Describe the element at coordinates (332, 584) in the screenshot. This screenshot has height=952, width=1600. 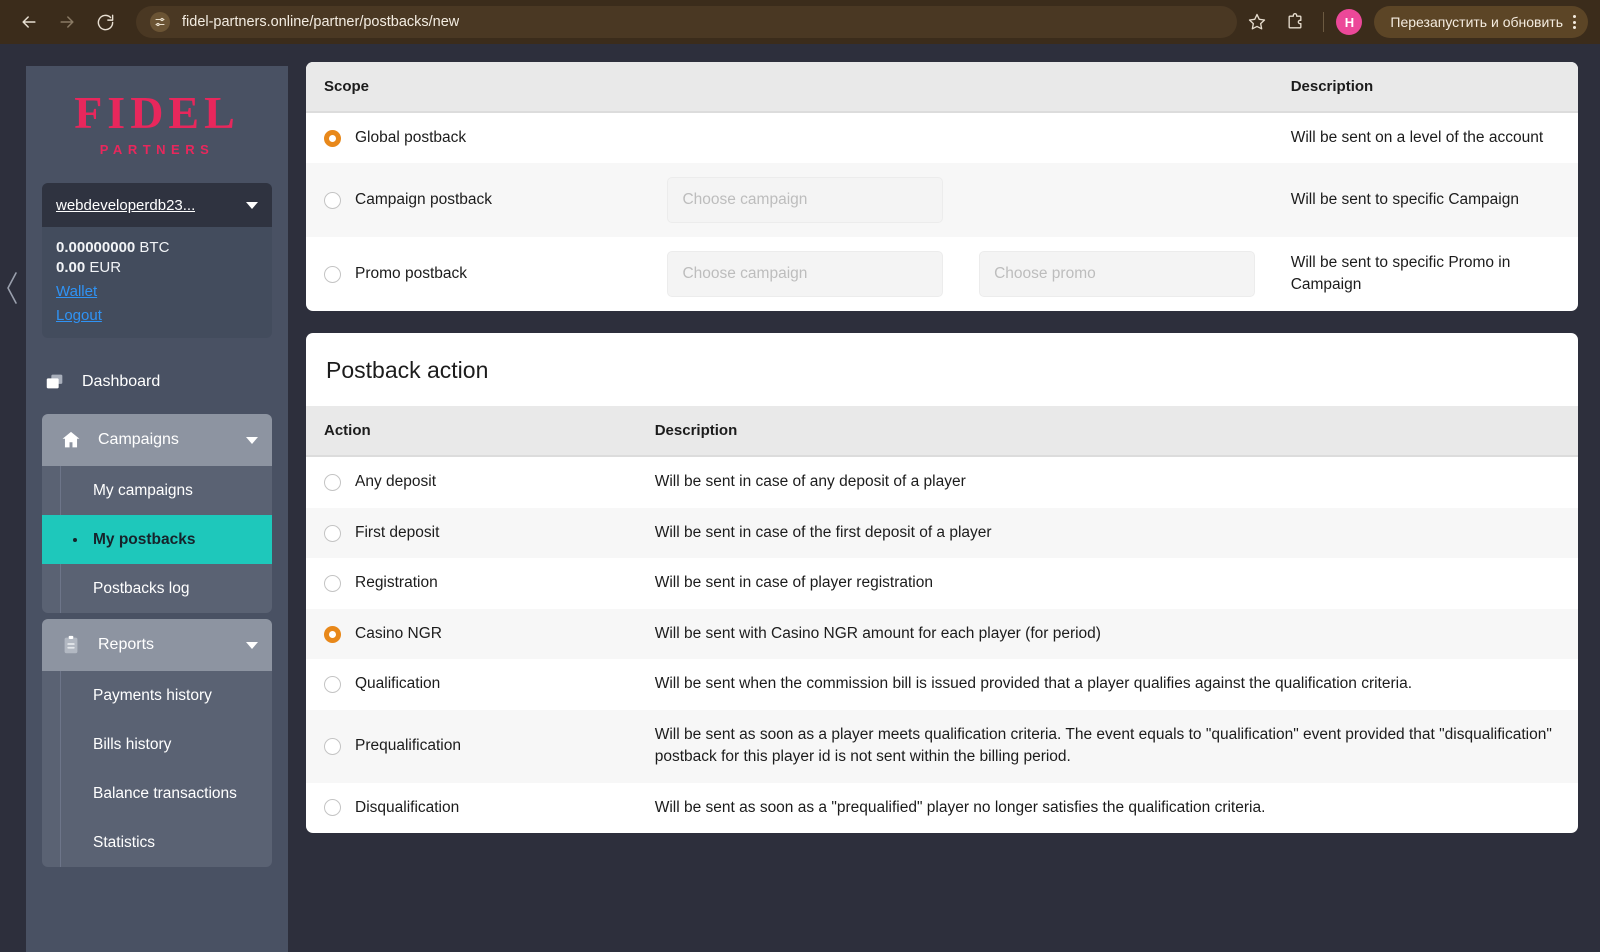
I see `radio-registration` at that location.